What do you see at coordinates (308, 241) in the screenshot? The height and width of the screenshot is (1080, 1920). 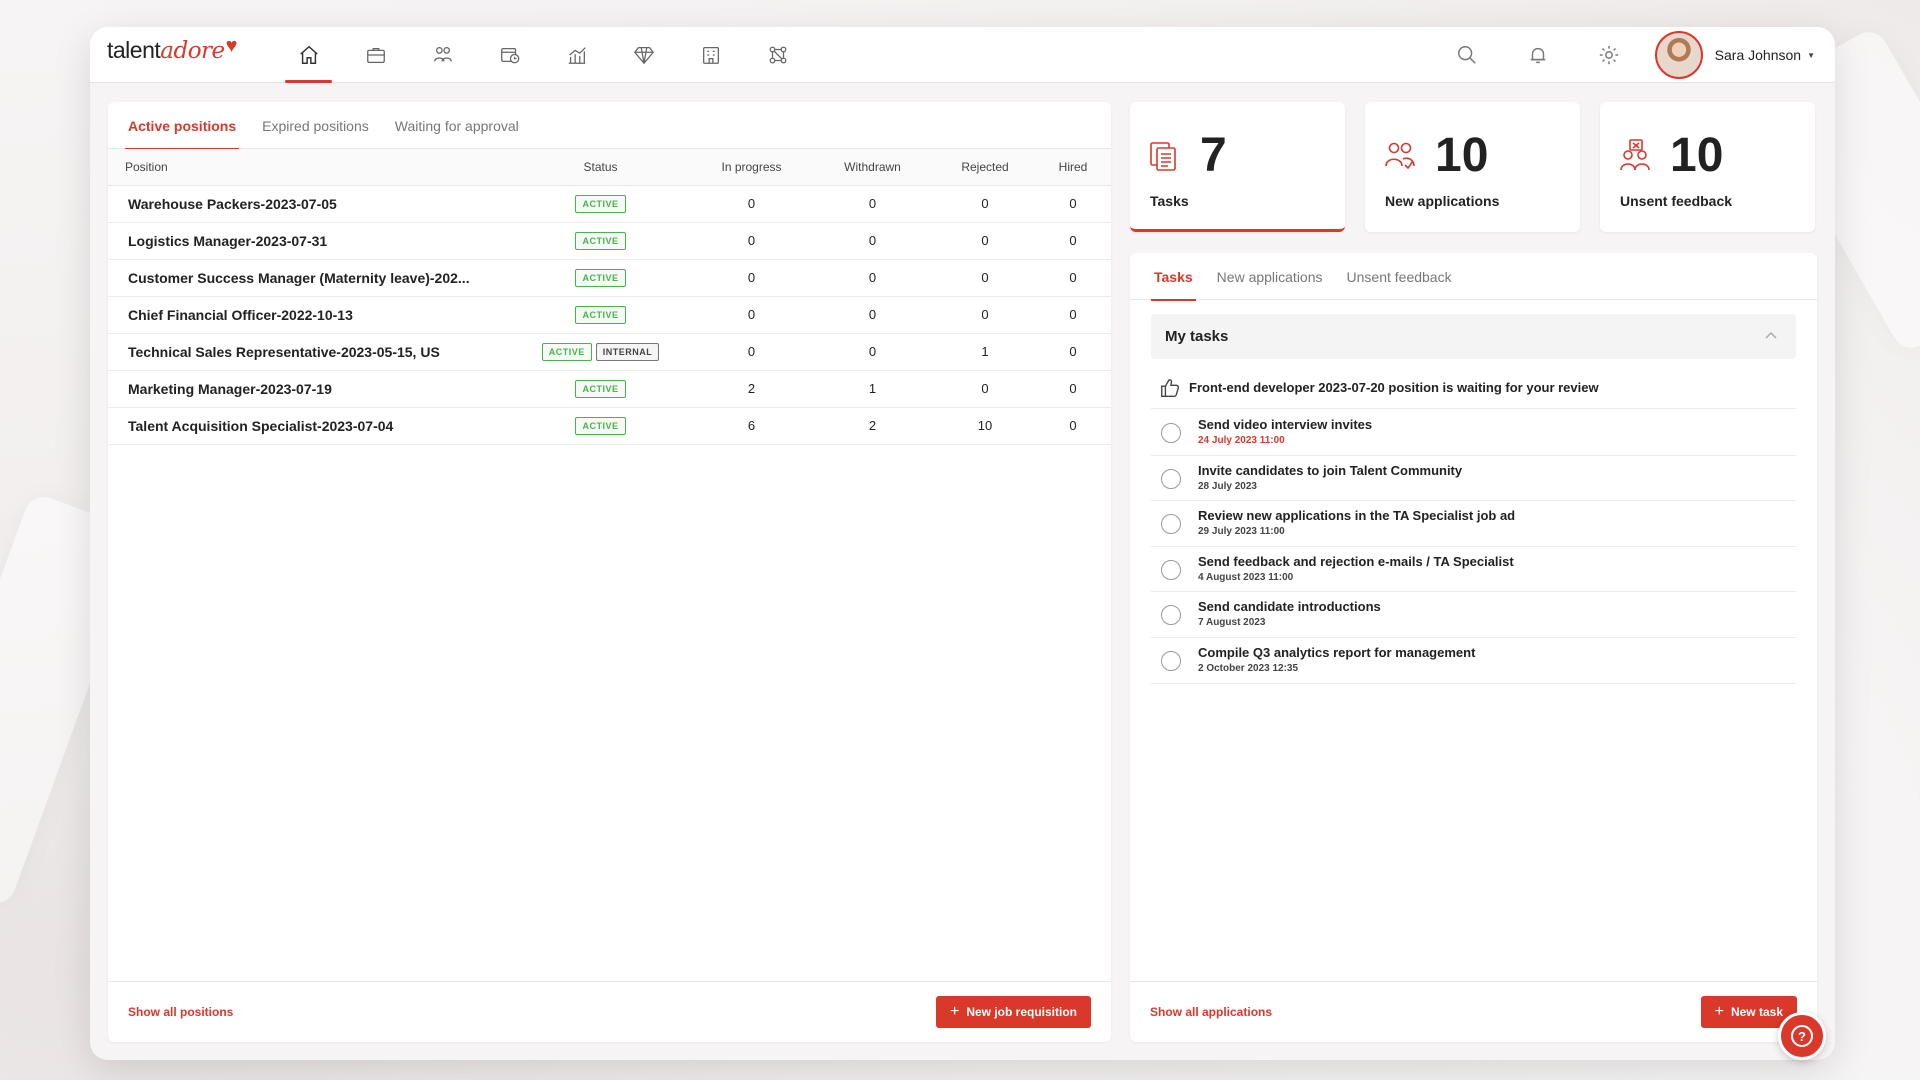 I see `position-name: Logistics Manager-2023-07-31` at bounding box center [308, 241].